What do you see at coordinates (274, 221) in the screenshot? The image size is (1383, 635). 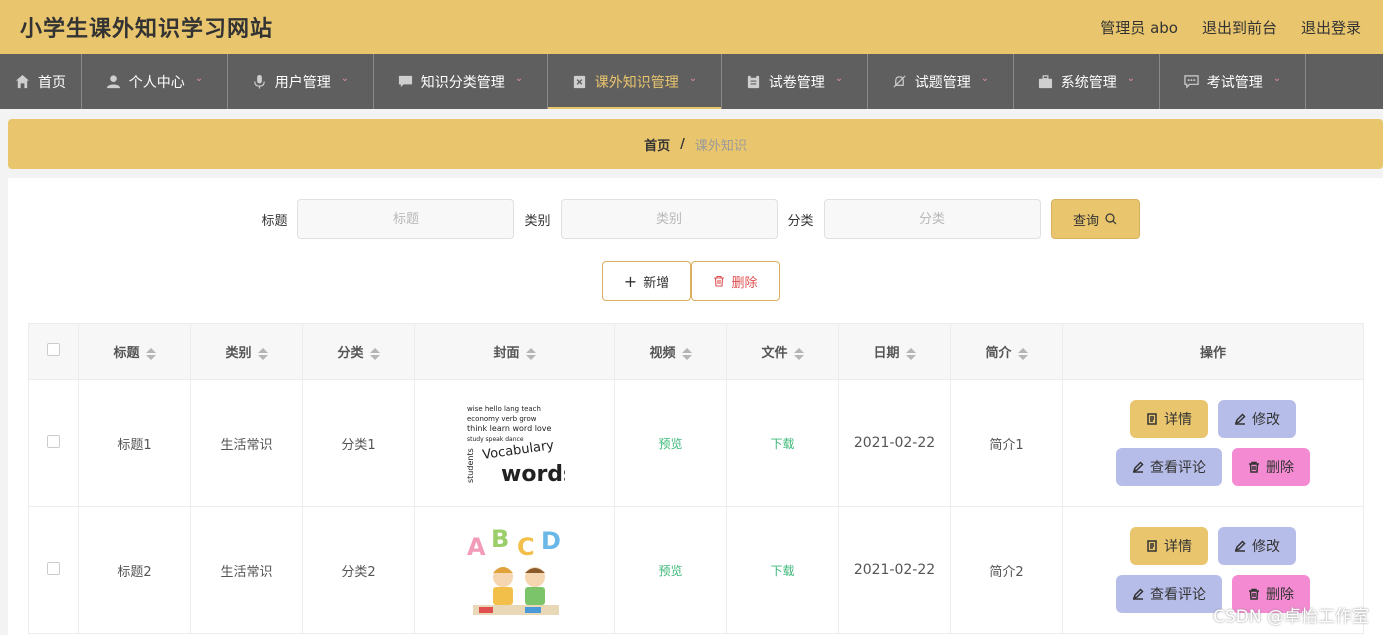 I see `title-label: 标题` at bounding box center [274, 221].